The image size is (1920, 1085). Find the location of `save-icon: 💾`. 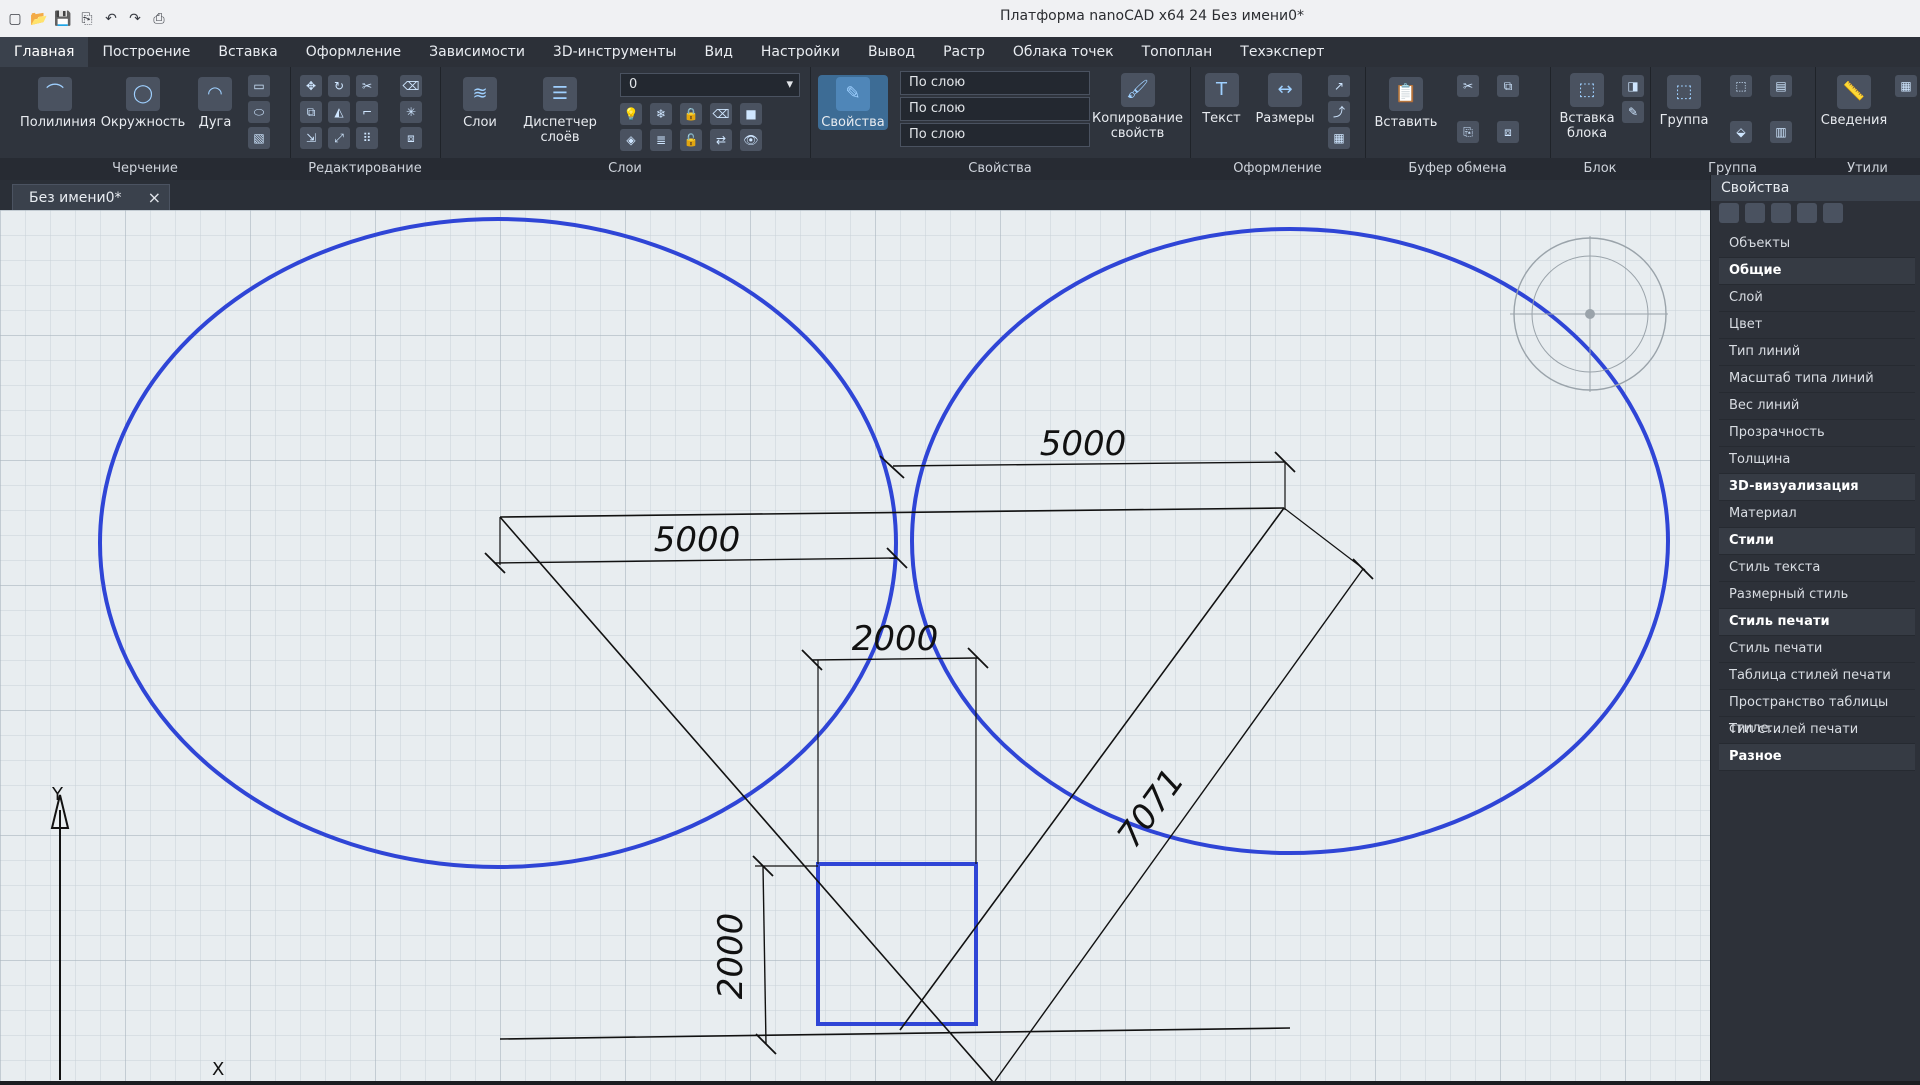

save-icon: 💾 is located at coordinates (63, 19).